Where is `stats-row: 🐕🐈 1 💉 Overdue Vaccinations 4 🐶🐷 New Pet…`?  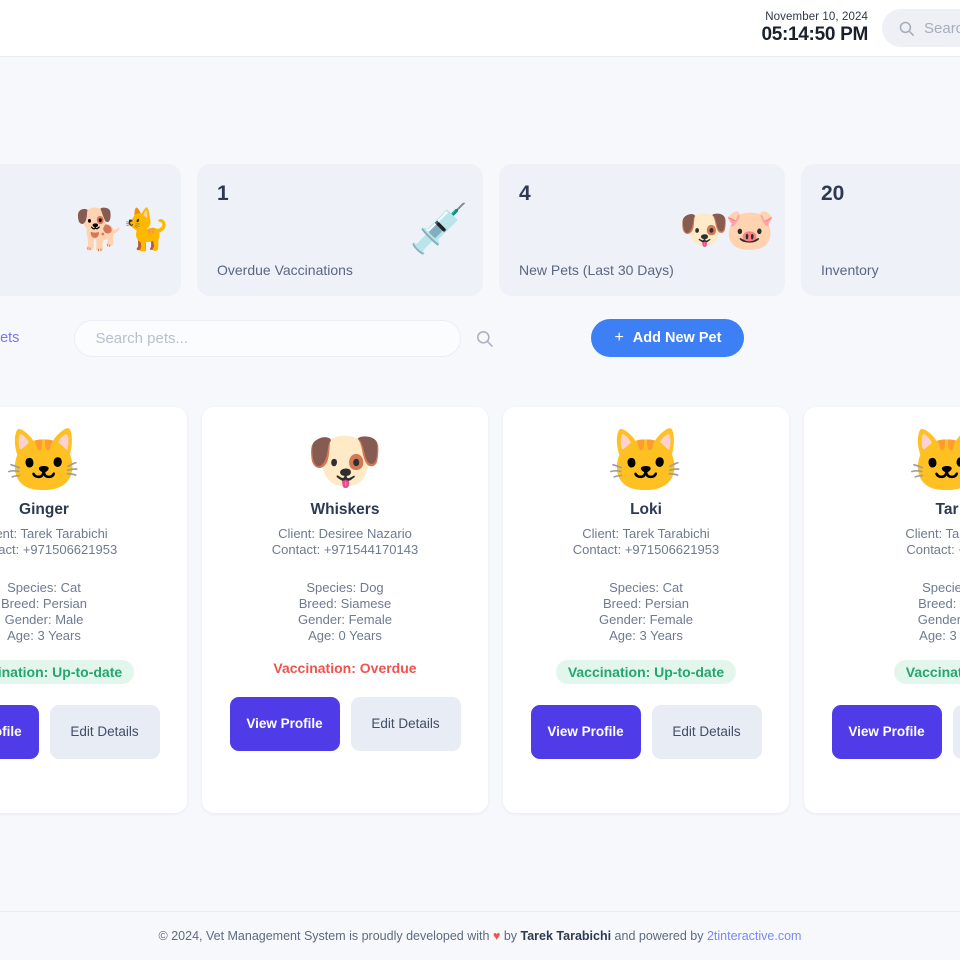 stats-row: 🐕🐈 1 💉 Overdue Vaccinations 4 🐶🐷 New Pet… is located at coordinates (480, 230).